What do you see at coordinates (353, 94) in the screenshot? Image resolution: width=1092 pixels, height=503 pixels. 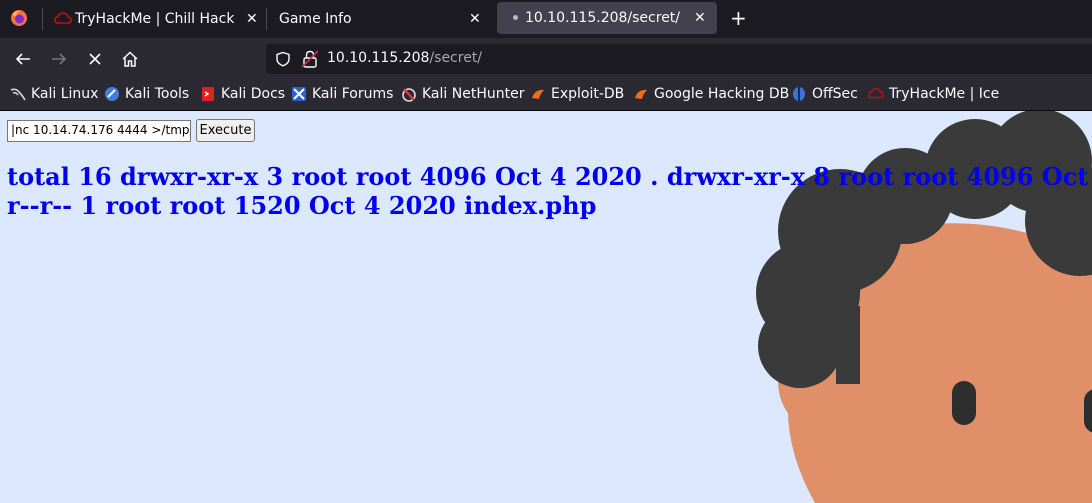 I see `bookmark-label: Kali Forums` at bounding box center [353, 94].